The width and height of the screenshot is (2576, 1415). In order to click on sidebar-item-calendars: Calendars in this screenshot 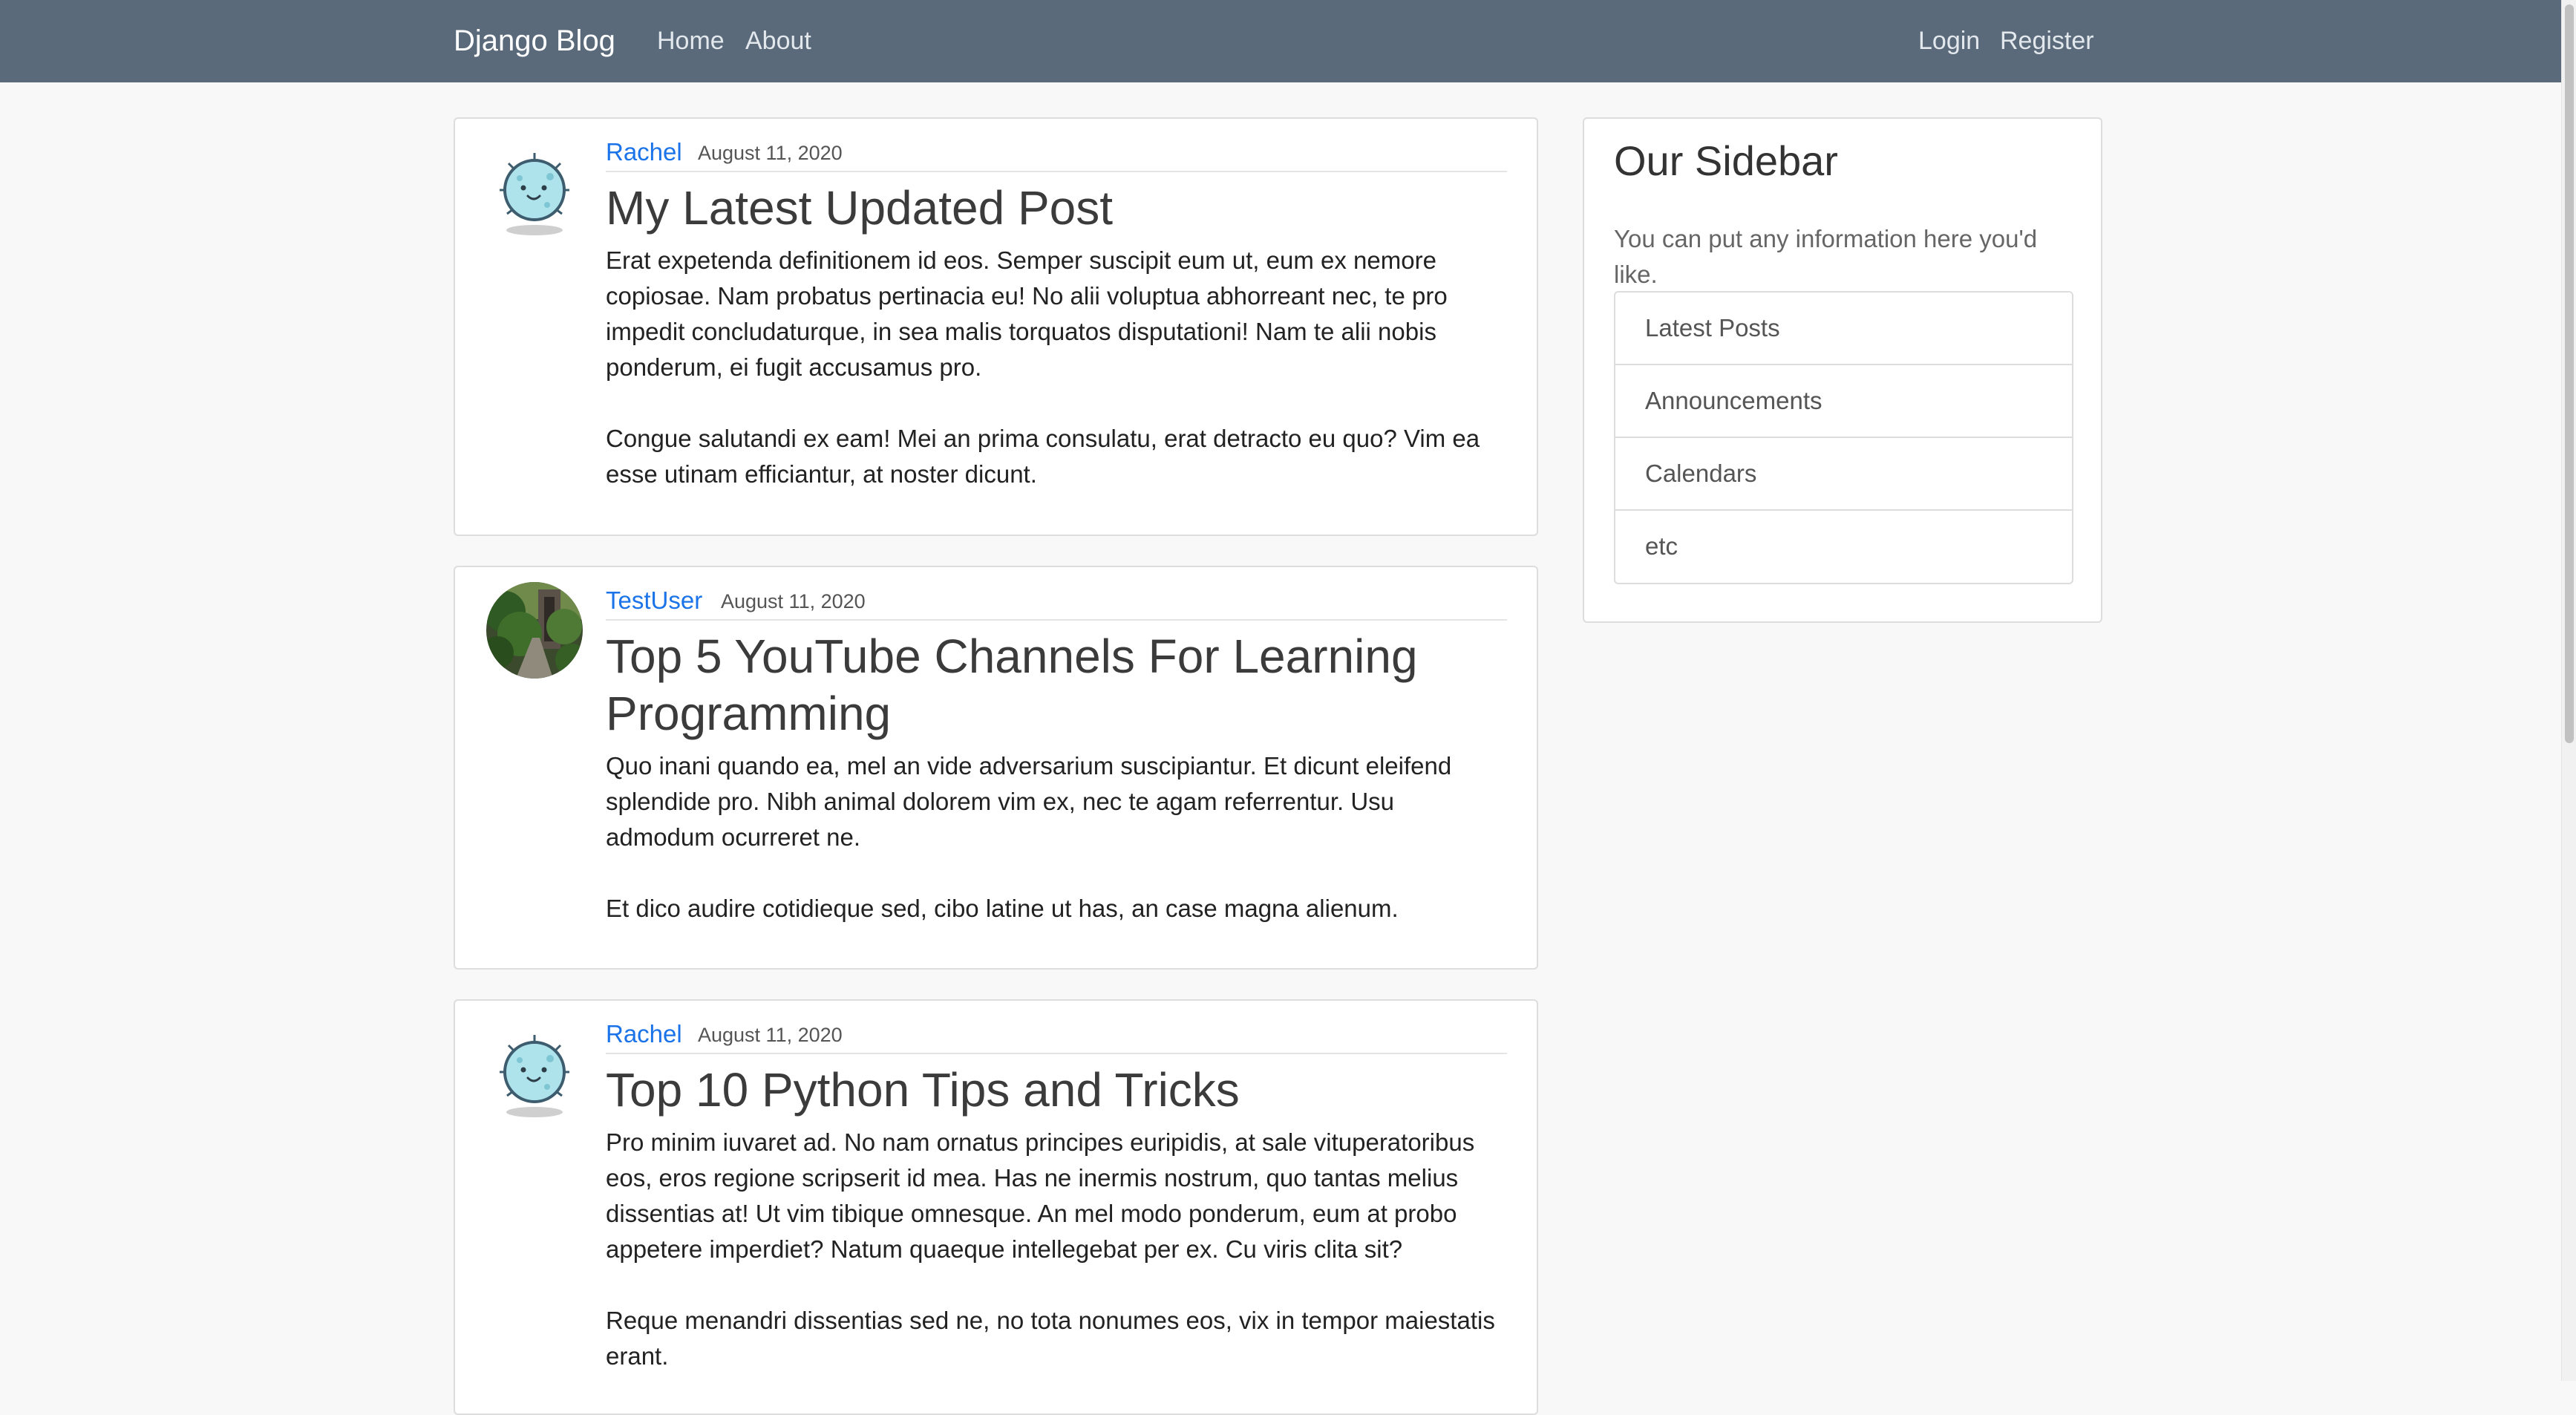, I will do `click(1843, 475)`.